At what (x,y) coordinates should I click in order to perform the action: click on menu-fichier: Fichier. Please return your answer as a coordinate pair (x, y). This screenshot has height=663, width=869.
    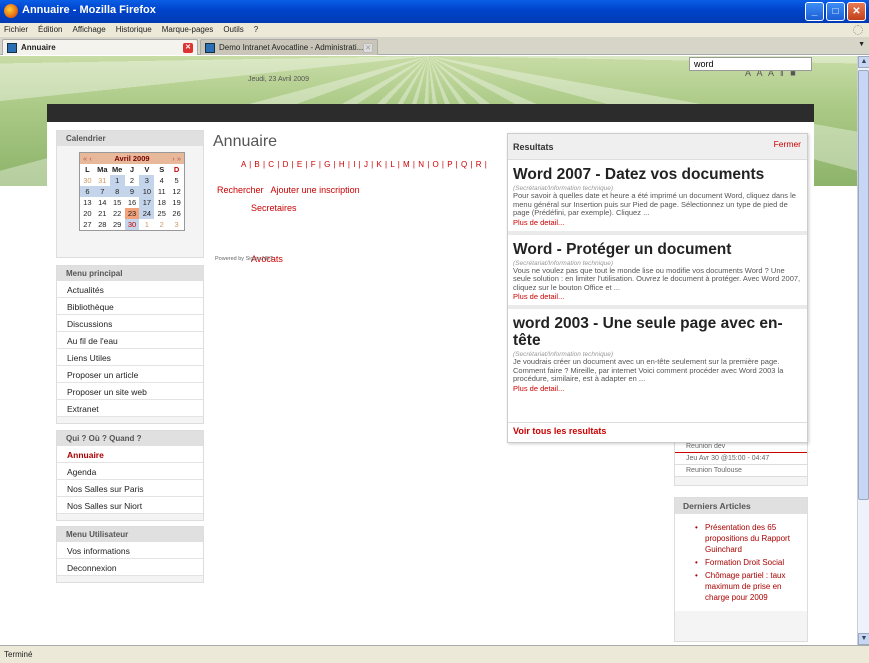
    Looking at the image, I should click on (16, 30).